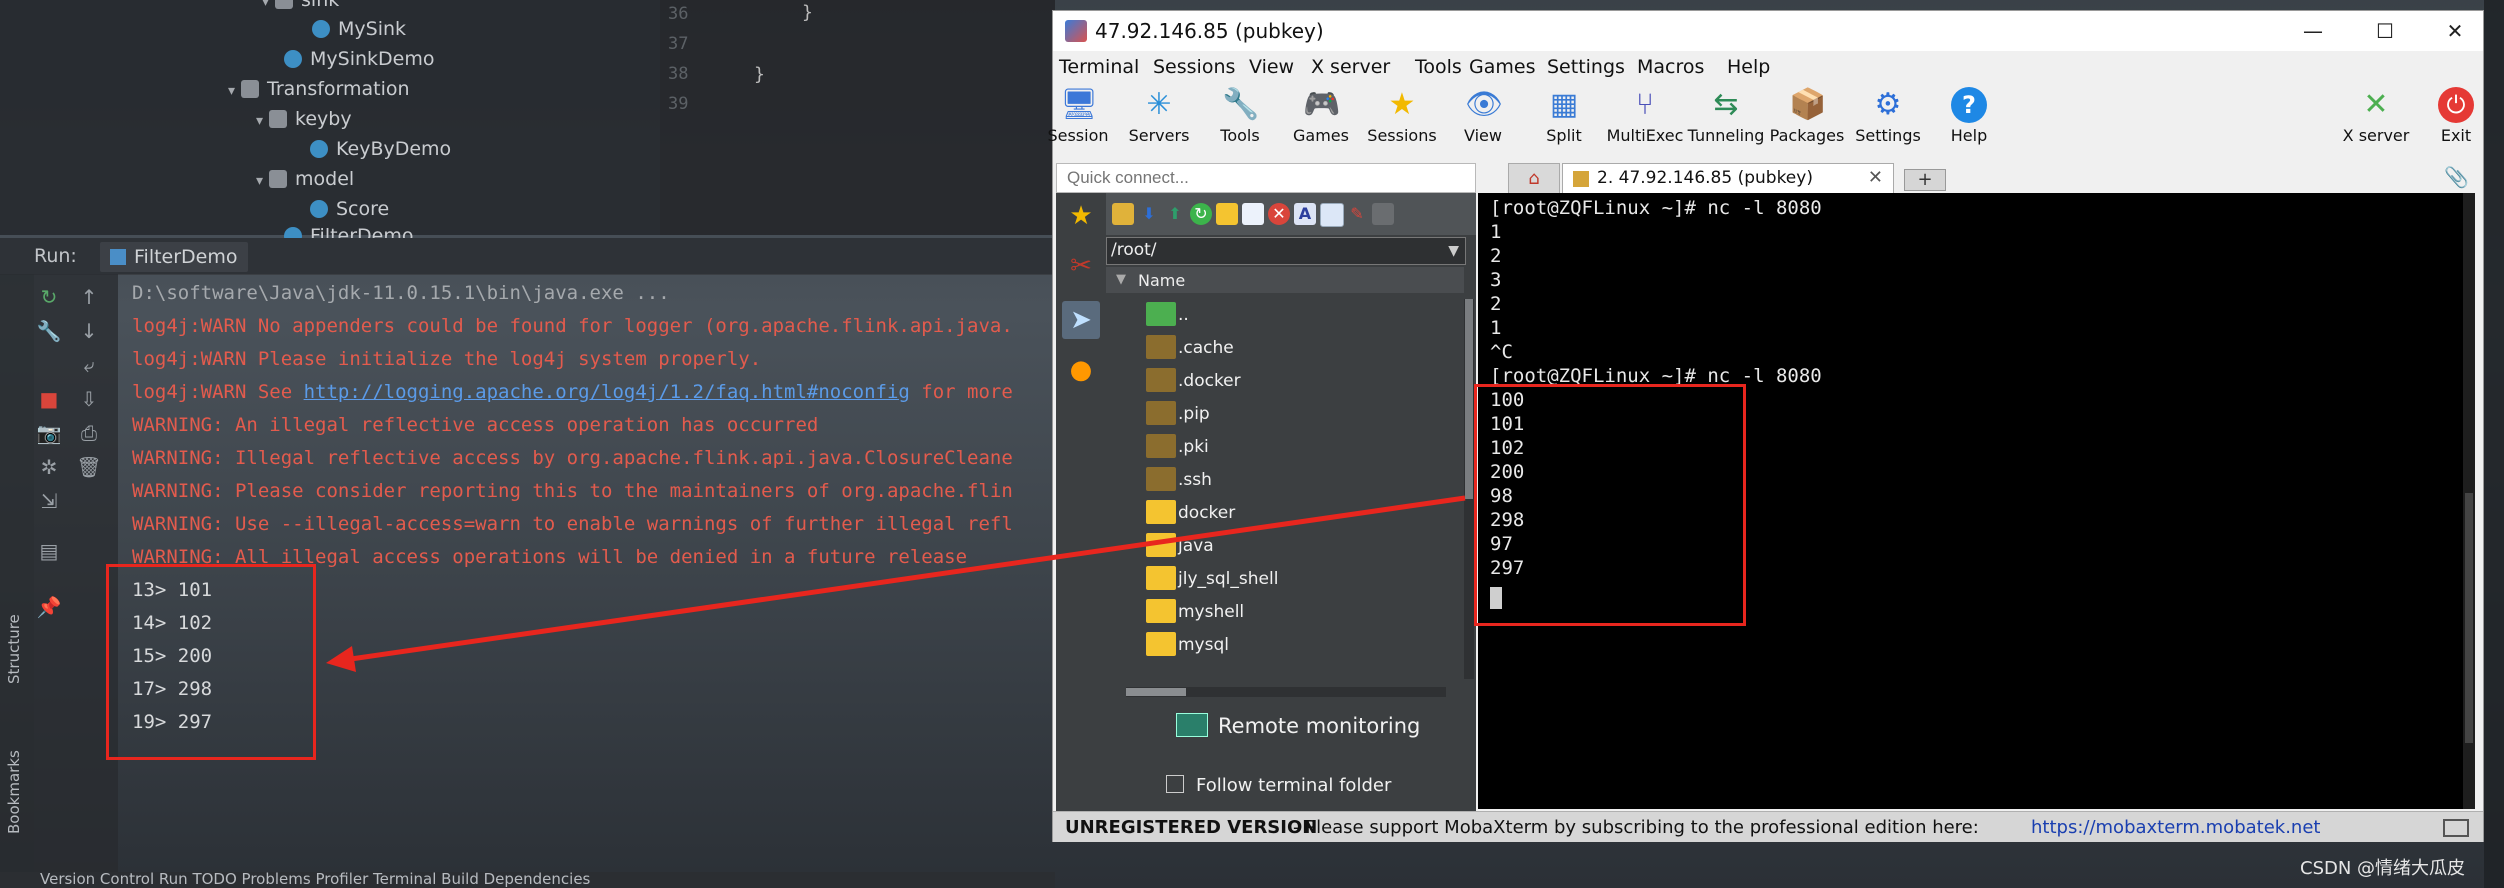  I want to click on window-edge, so click(2494, 444).